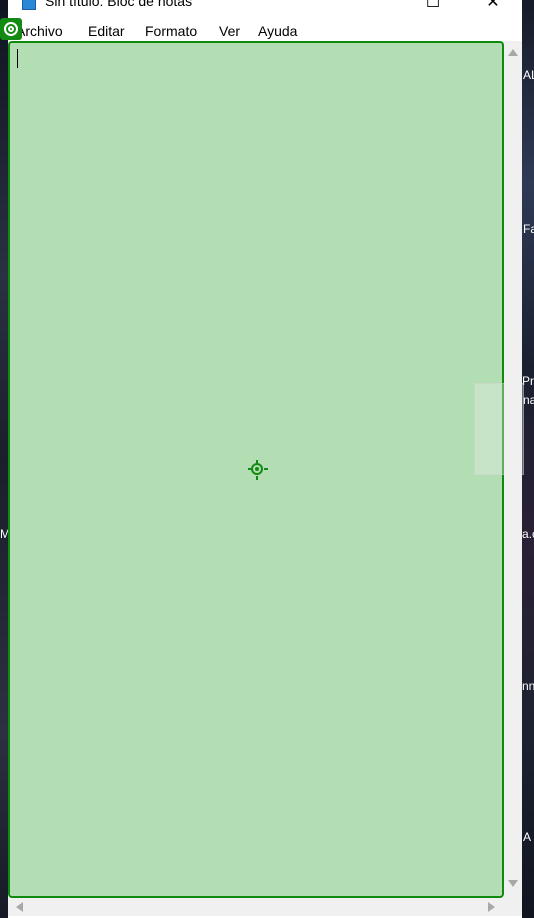 The height and width of the screenshot is (918, 534). I want to click on maximize-button: ☐, so click(433, 9).